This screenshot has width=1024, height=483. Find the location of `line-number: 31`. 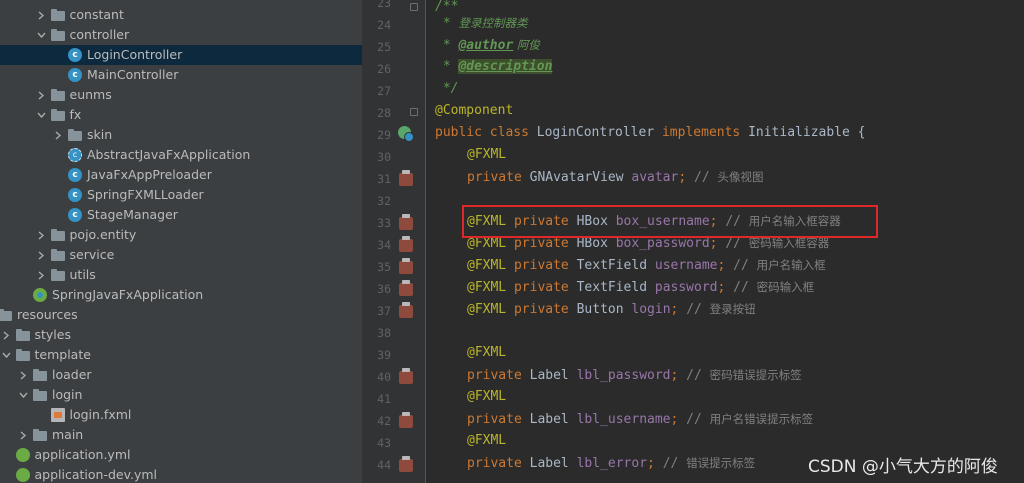

line-number: 31 is located at coordinates (384, 179).